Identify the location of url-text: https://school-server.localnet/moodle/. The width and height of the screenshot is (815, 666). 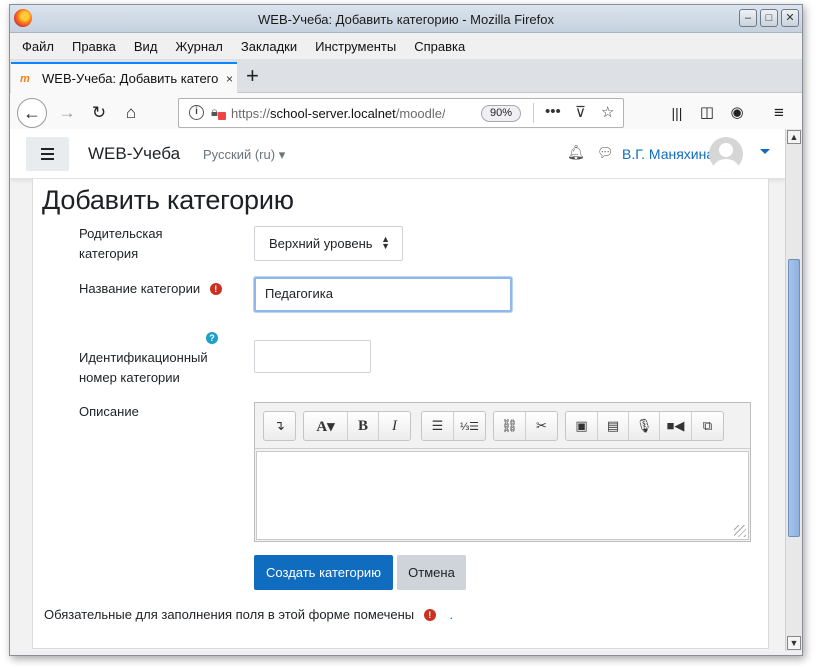
(338, 113).